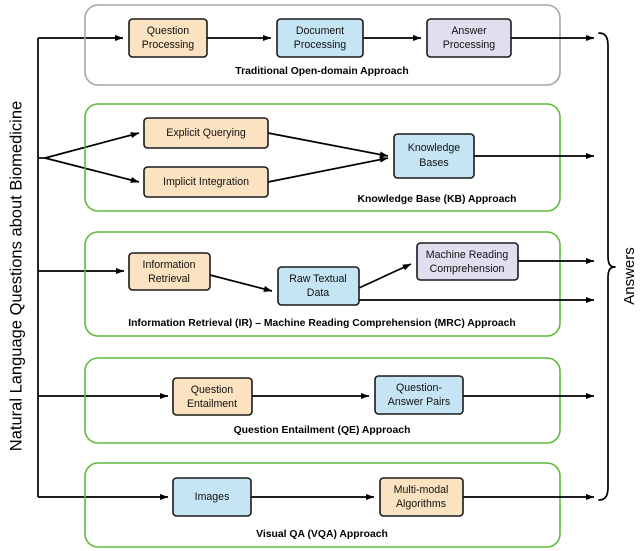  I want to click on edge-ir-to-raw, so click(241, 283).